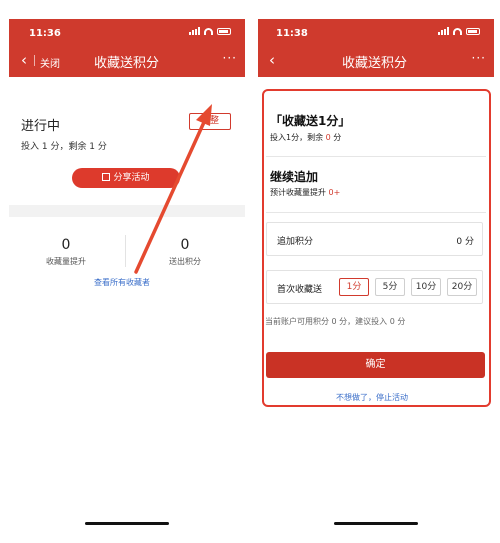 The width and height of the screenshot is (500, 543). I want to click on remaining-suffix: 分, so click(336, 137).